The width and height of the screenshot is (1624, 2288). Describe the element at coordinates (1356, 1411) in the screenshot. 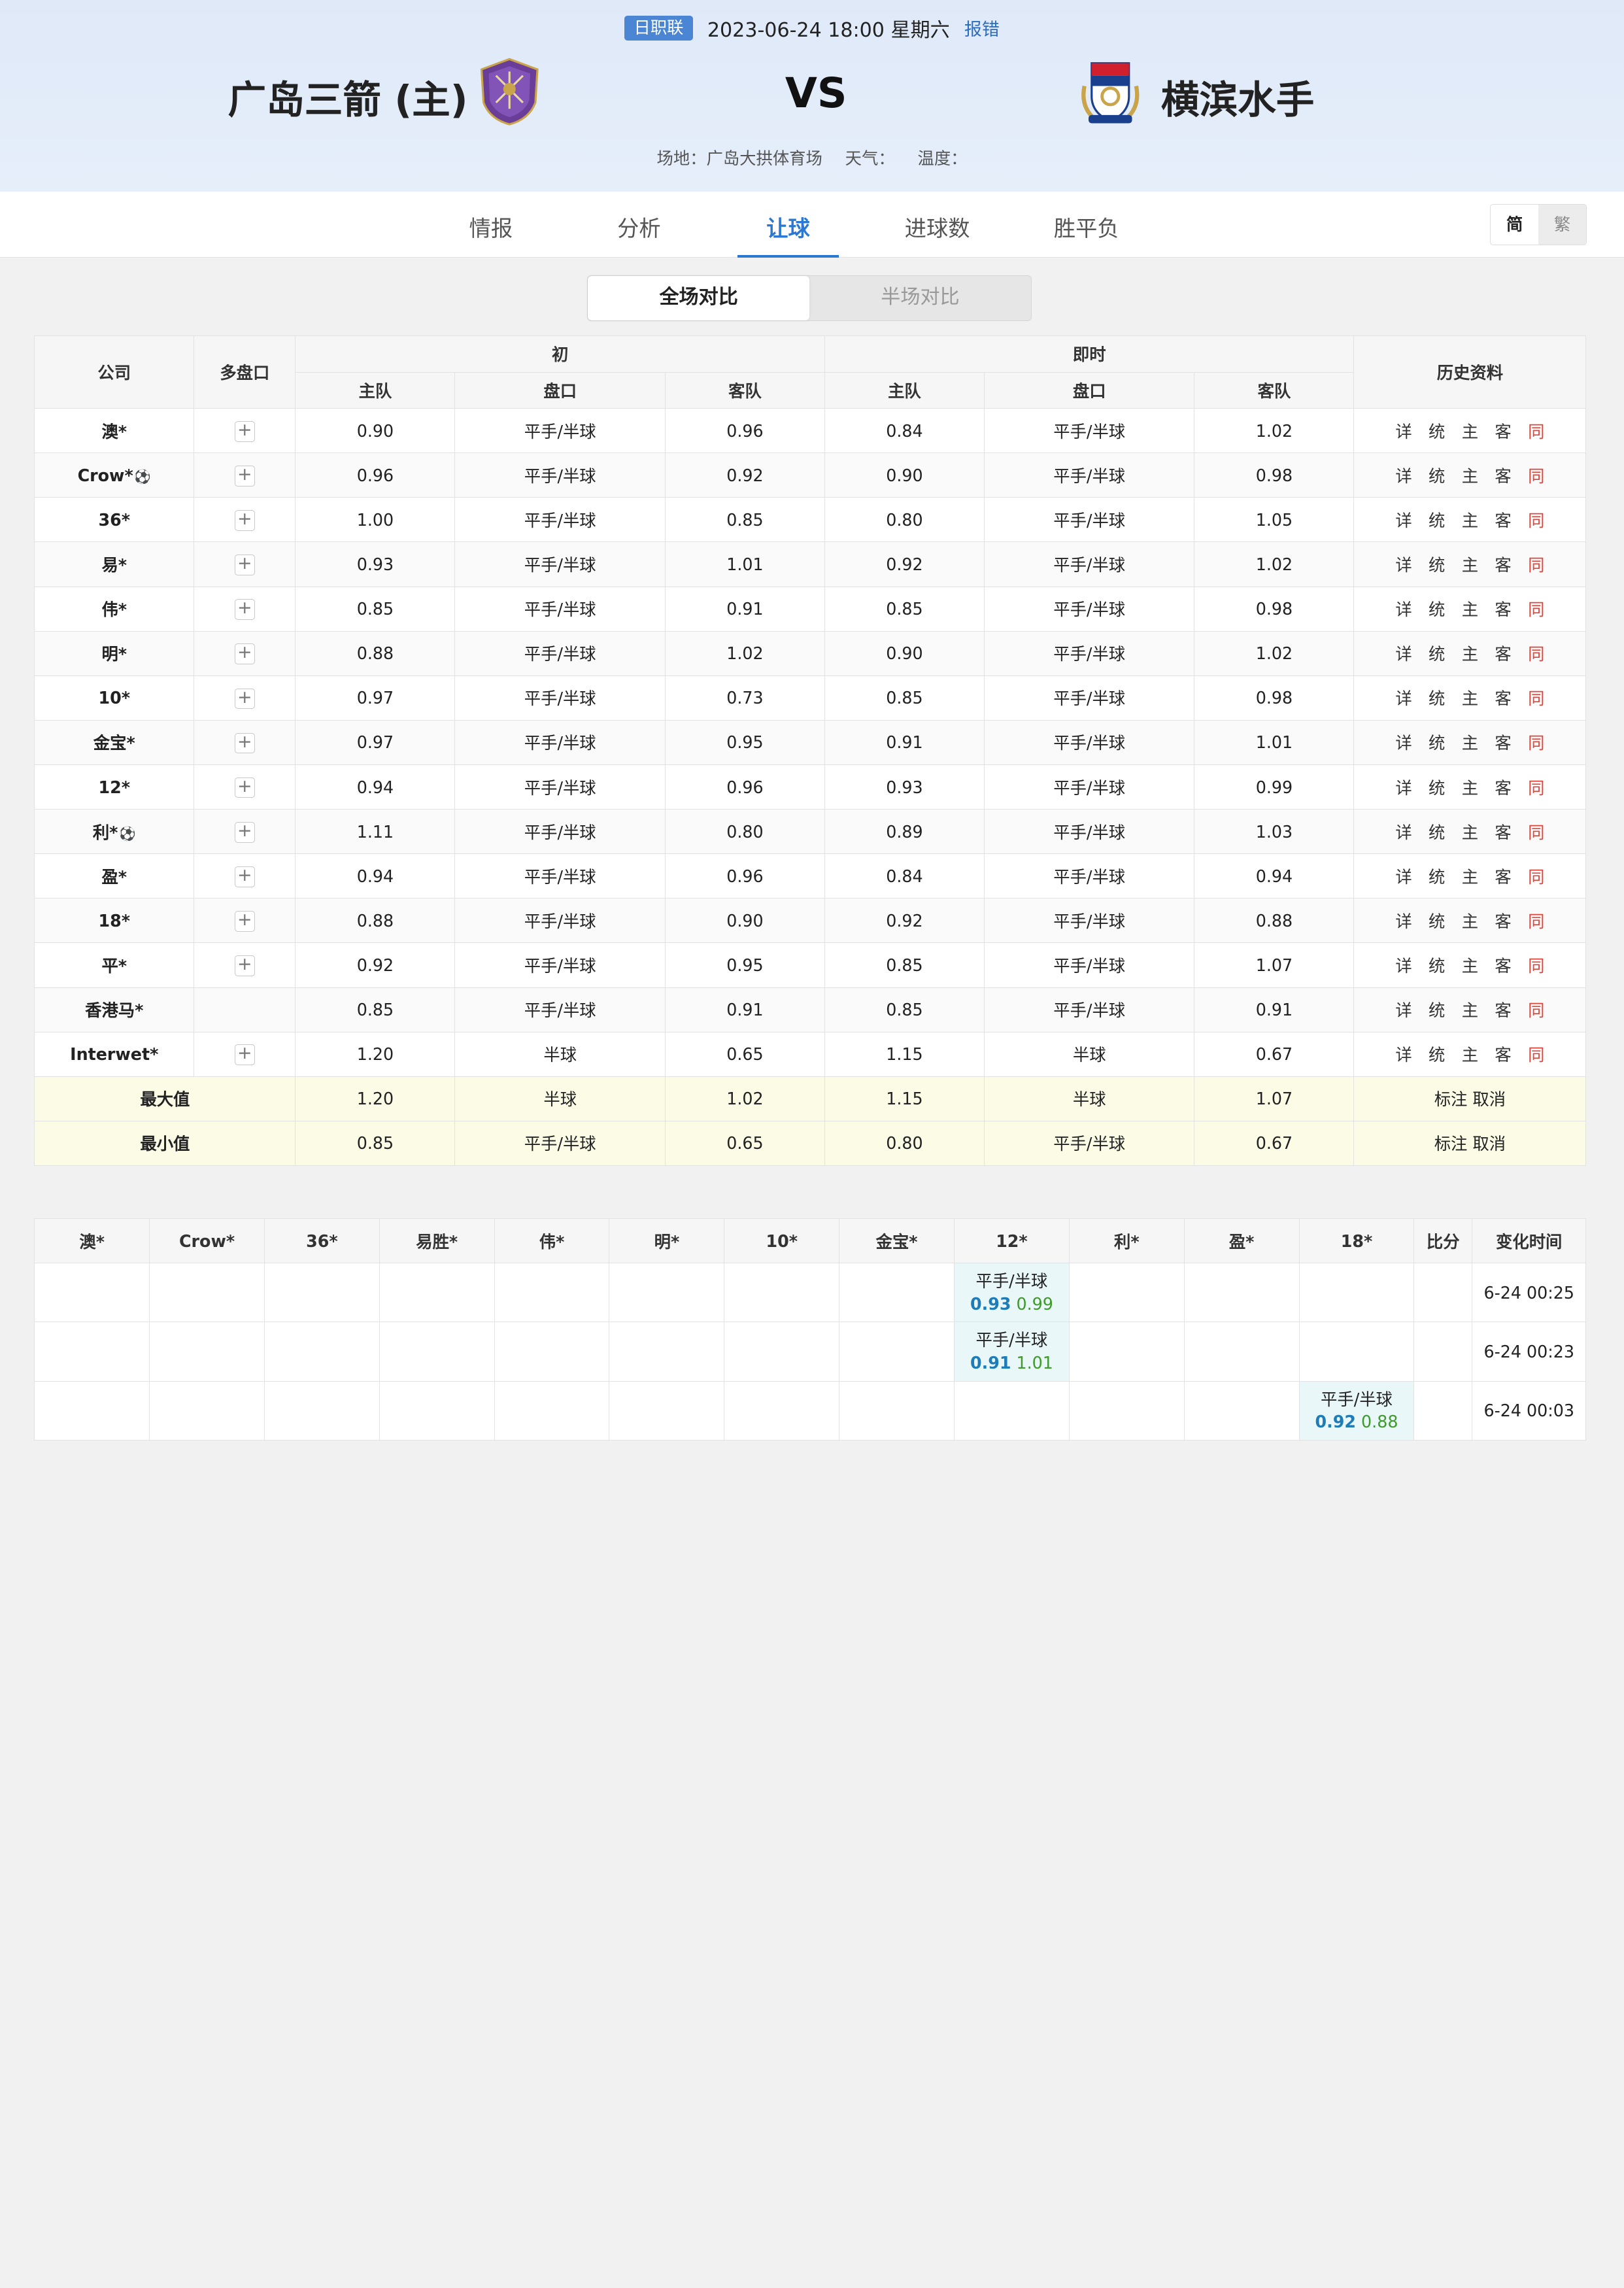

I see `change-cell: 平手/半球 0.92 0.88` at that location.